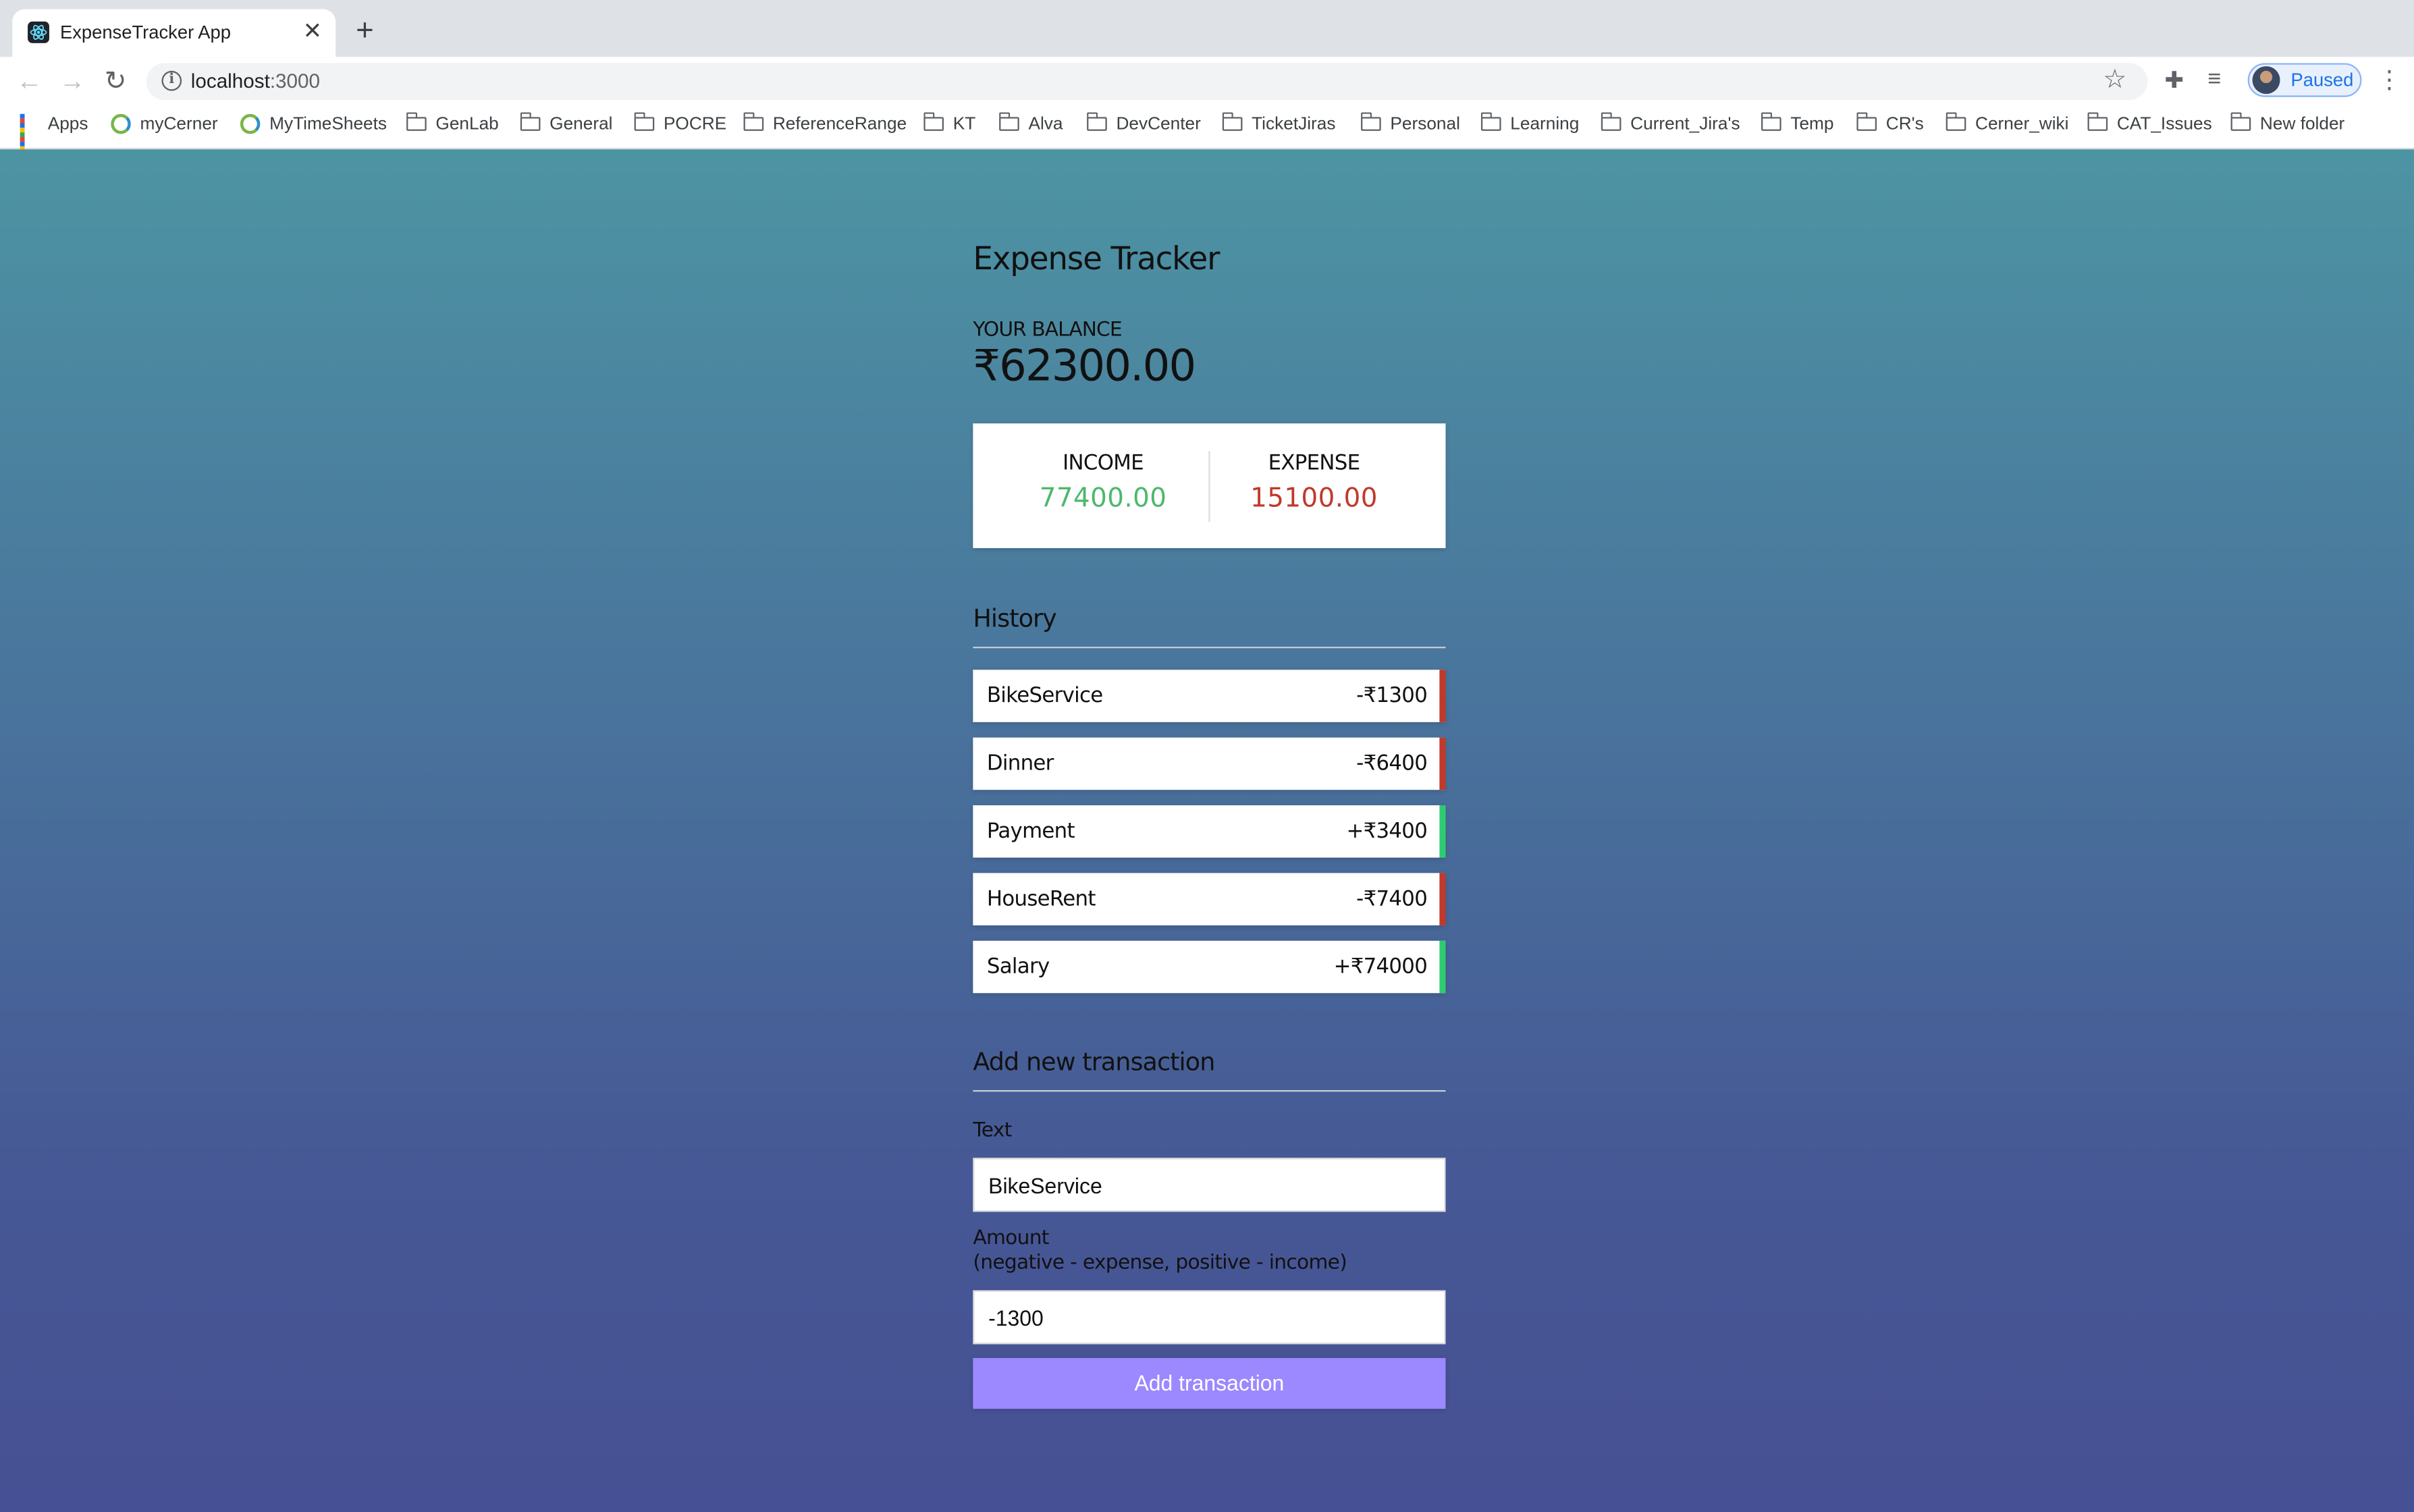  I want to click on bookmark-item: CR's, so click(1890, 127).